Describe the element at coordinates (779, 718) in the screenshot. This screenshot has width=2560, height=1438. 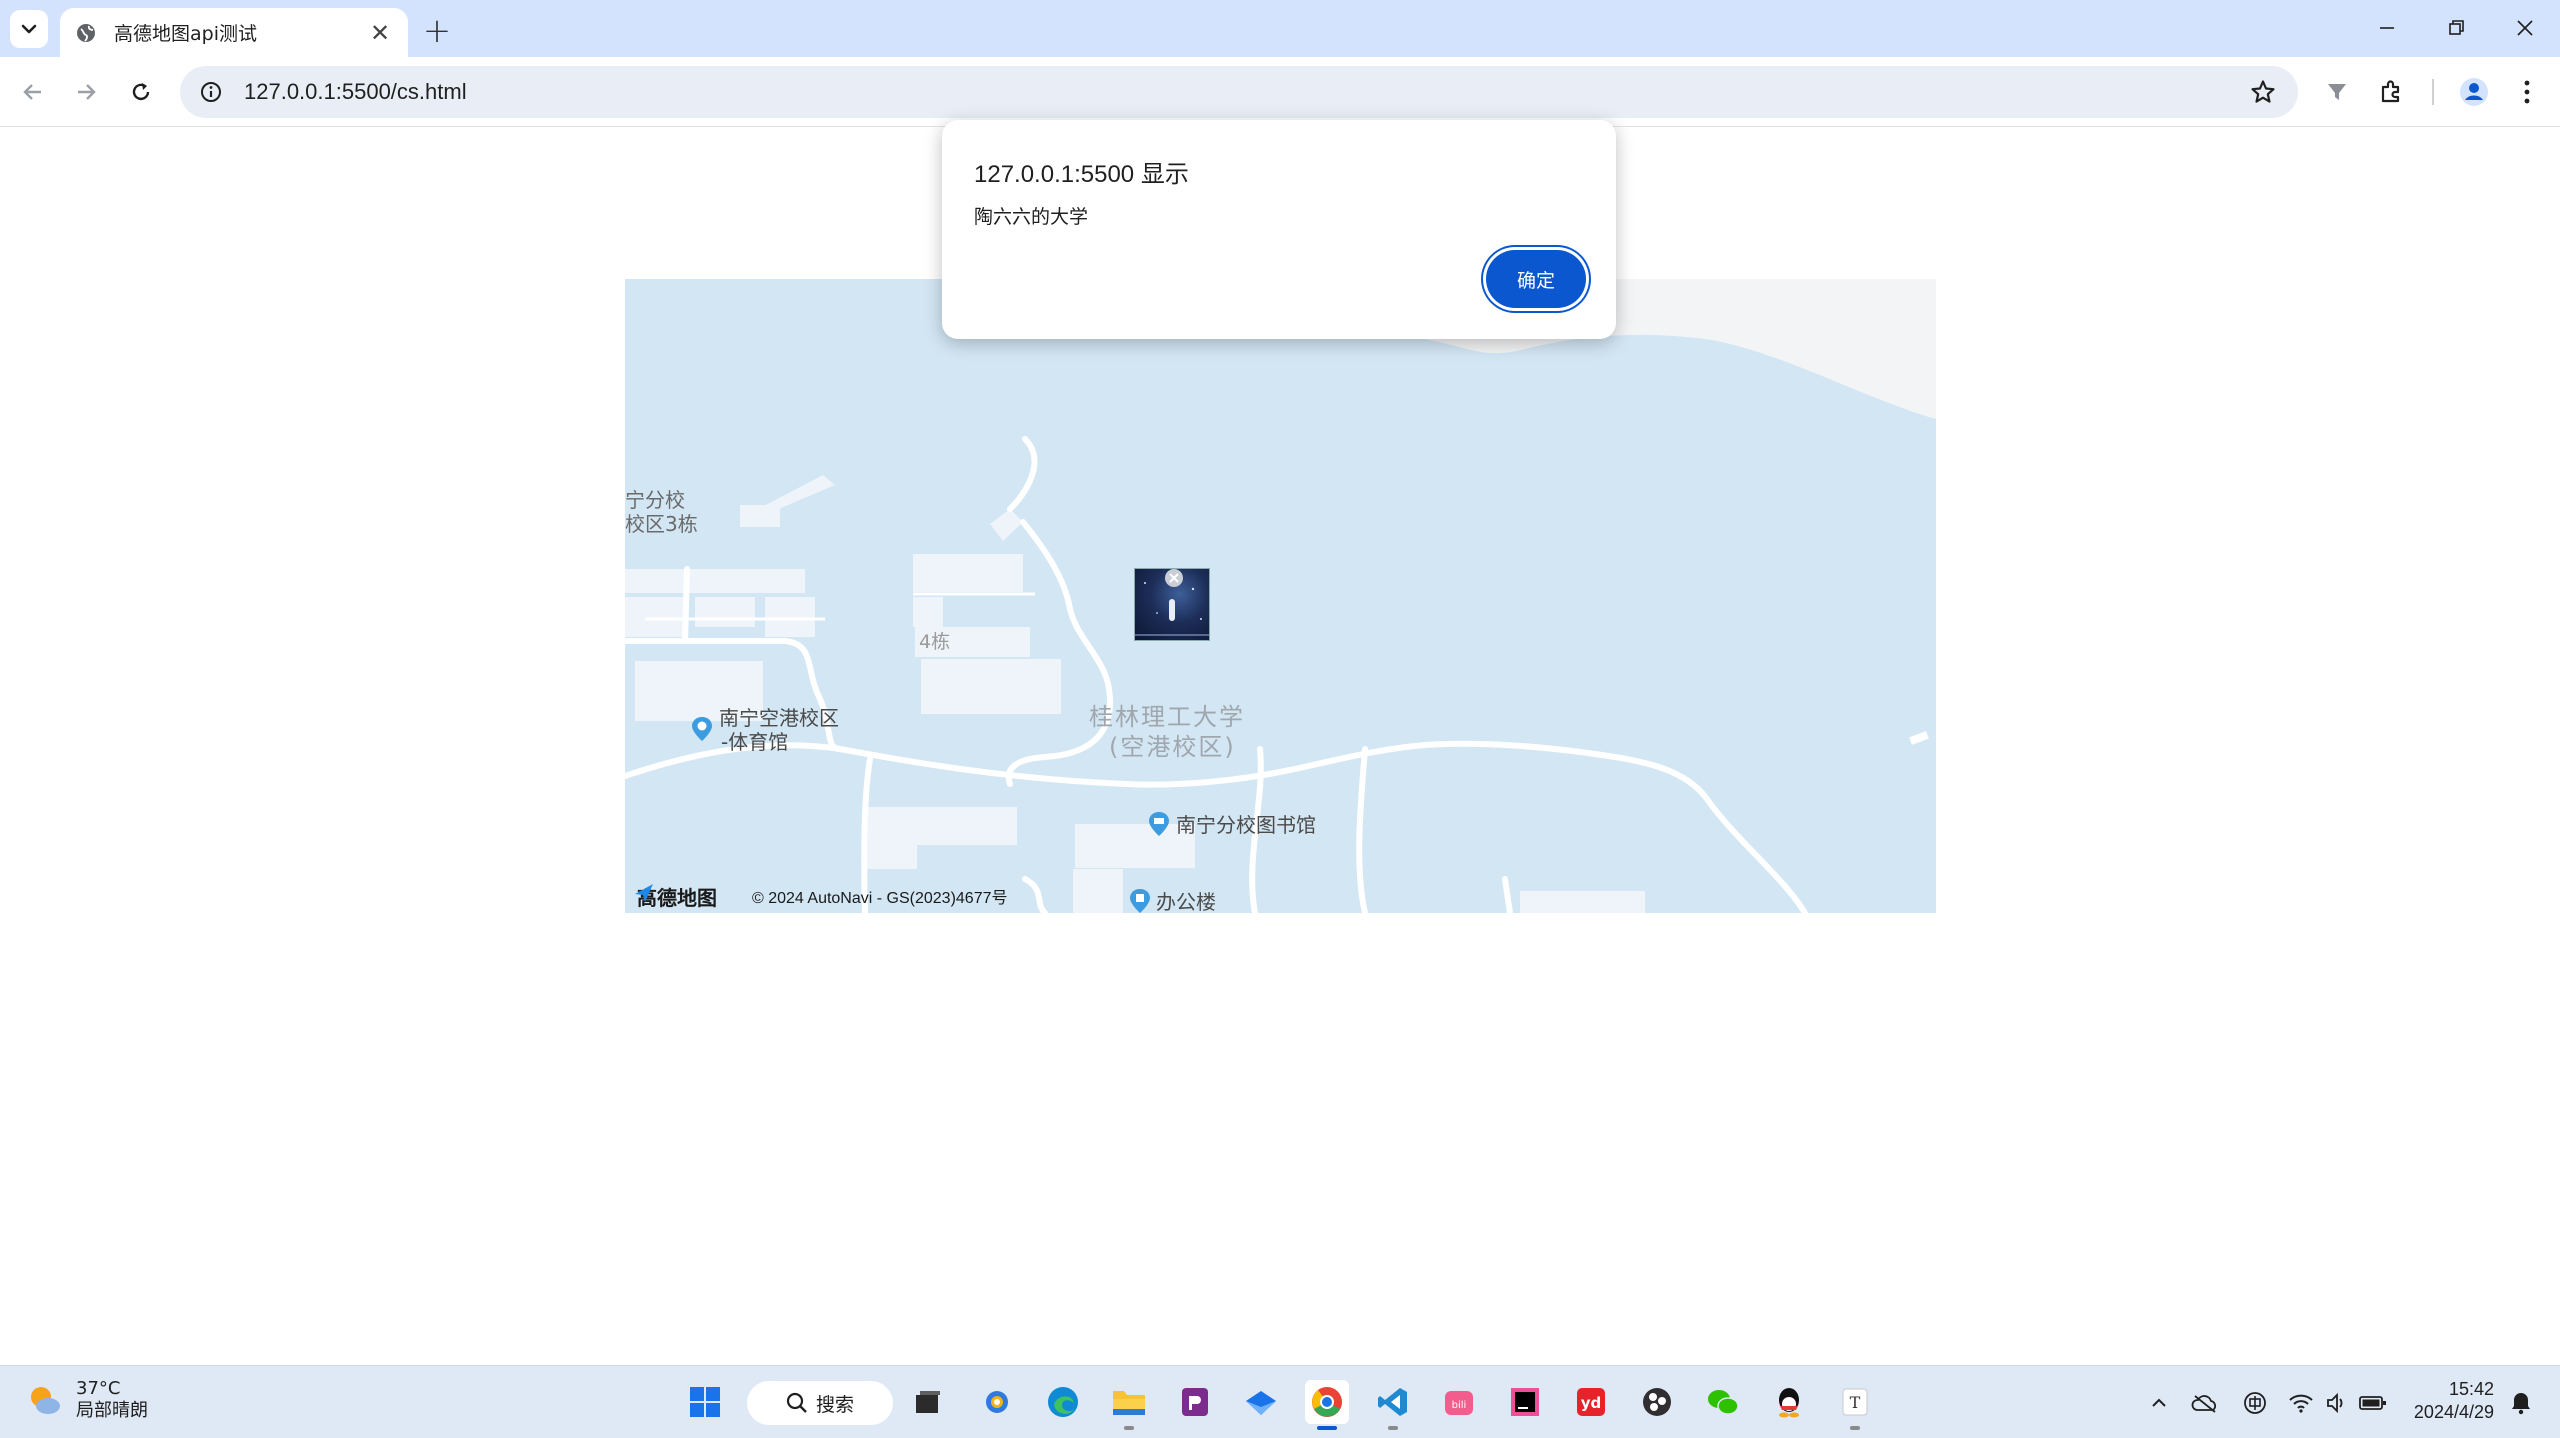
I see `map-label-gym-line1: 南宁空港校区` at that location.